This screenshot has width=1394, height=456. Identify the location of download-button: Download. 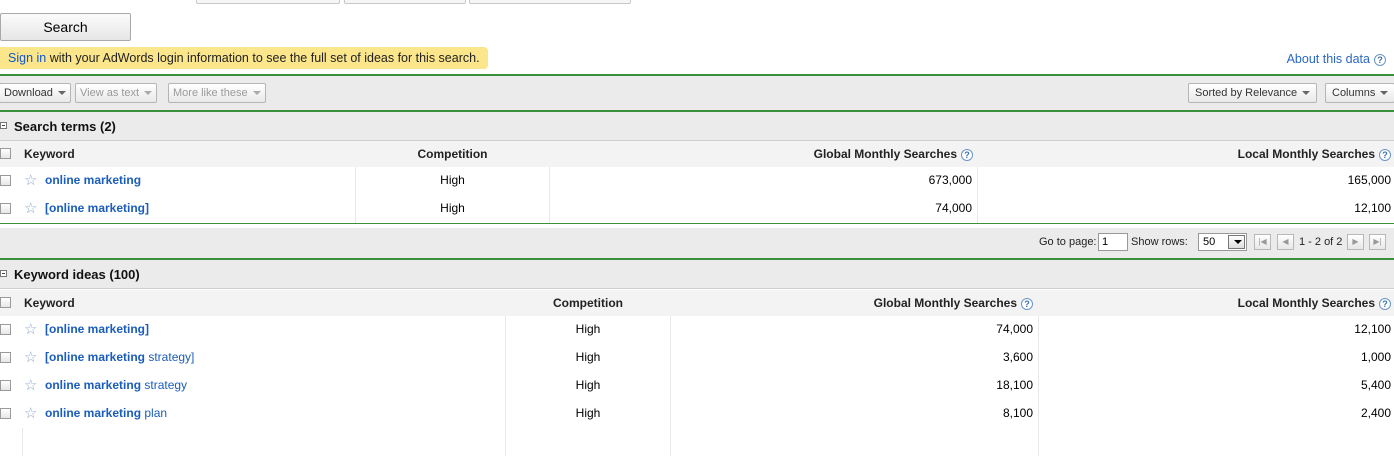
(35, 93).